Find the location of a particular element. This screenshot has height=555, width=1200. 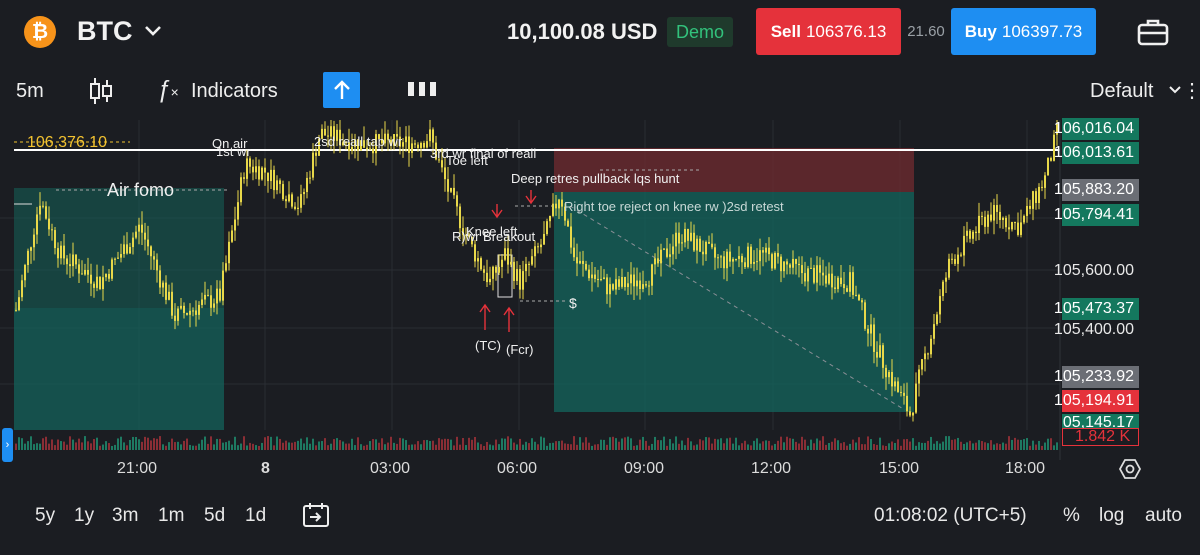

range-5y: 5y is located at coordinates (45, 516).